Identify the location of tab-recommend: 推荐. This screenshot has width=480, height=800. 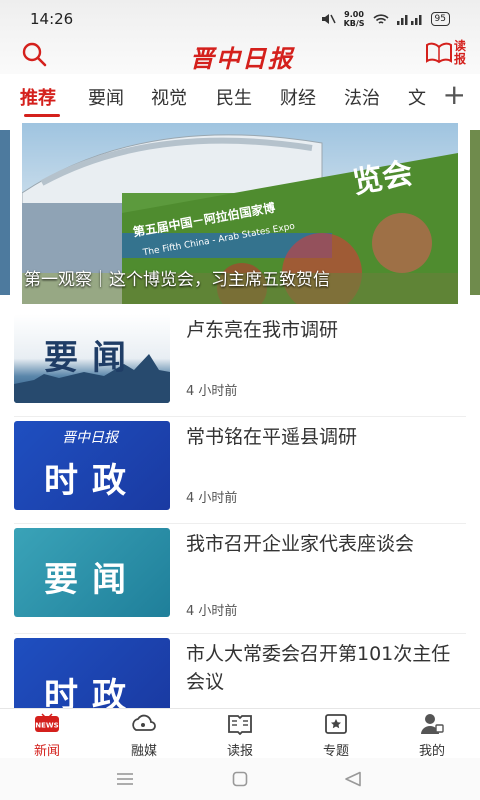
(38, 97).